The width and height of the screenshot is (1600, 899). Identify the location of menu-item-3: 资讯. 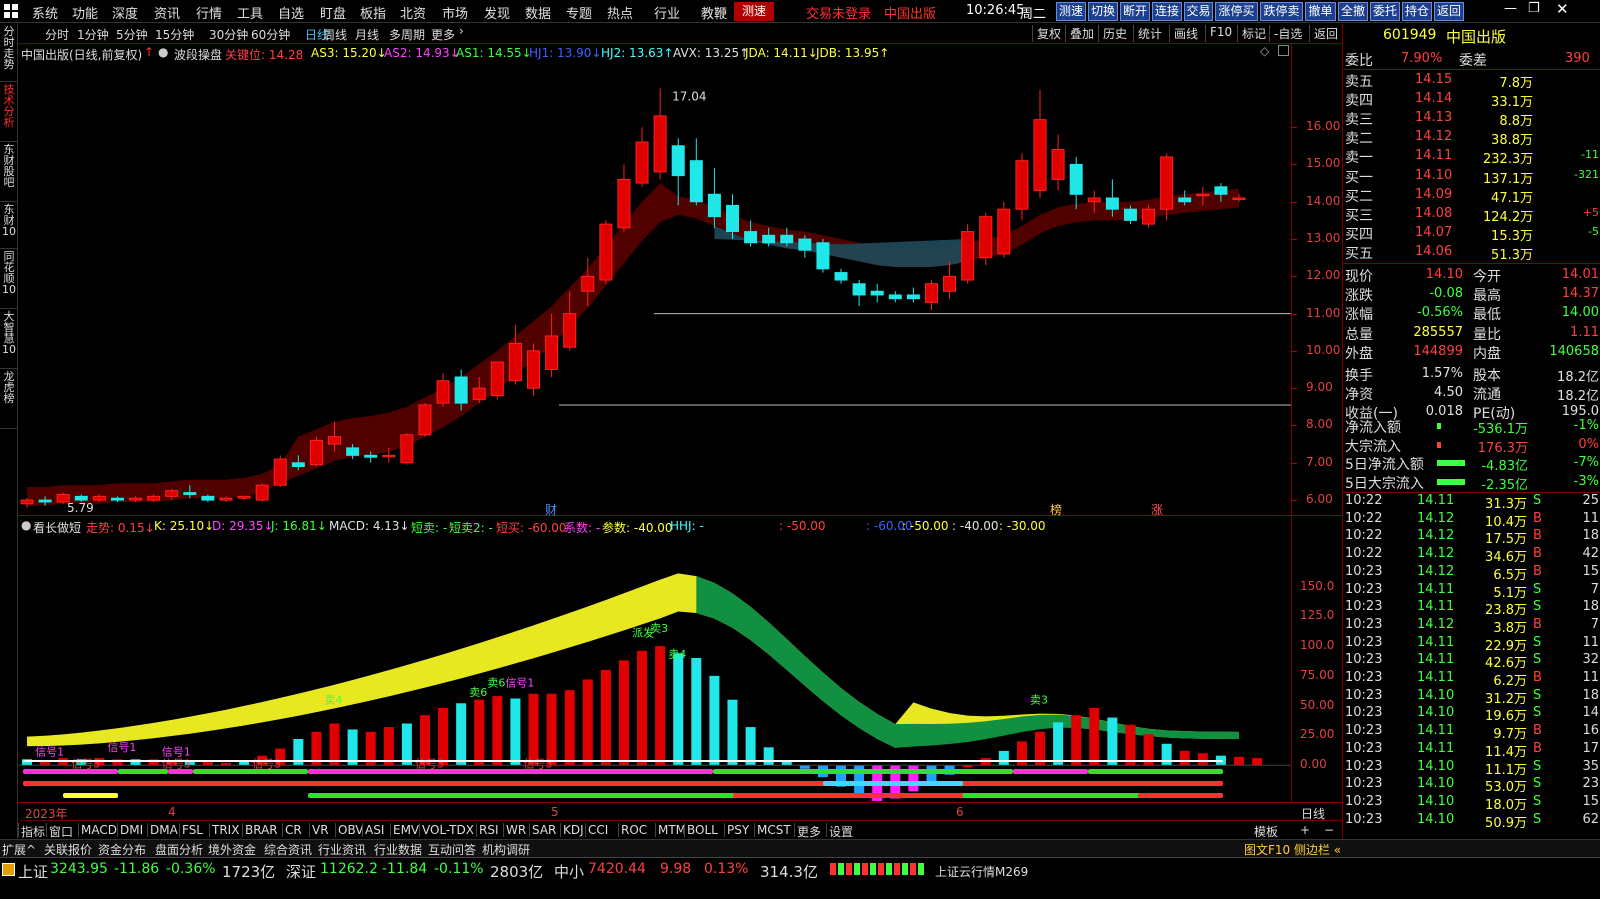
(167, 12).